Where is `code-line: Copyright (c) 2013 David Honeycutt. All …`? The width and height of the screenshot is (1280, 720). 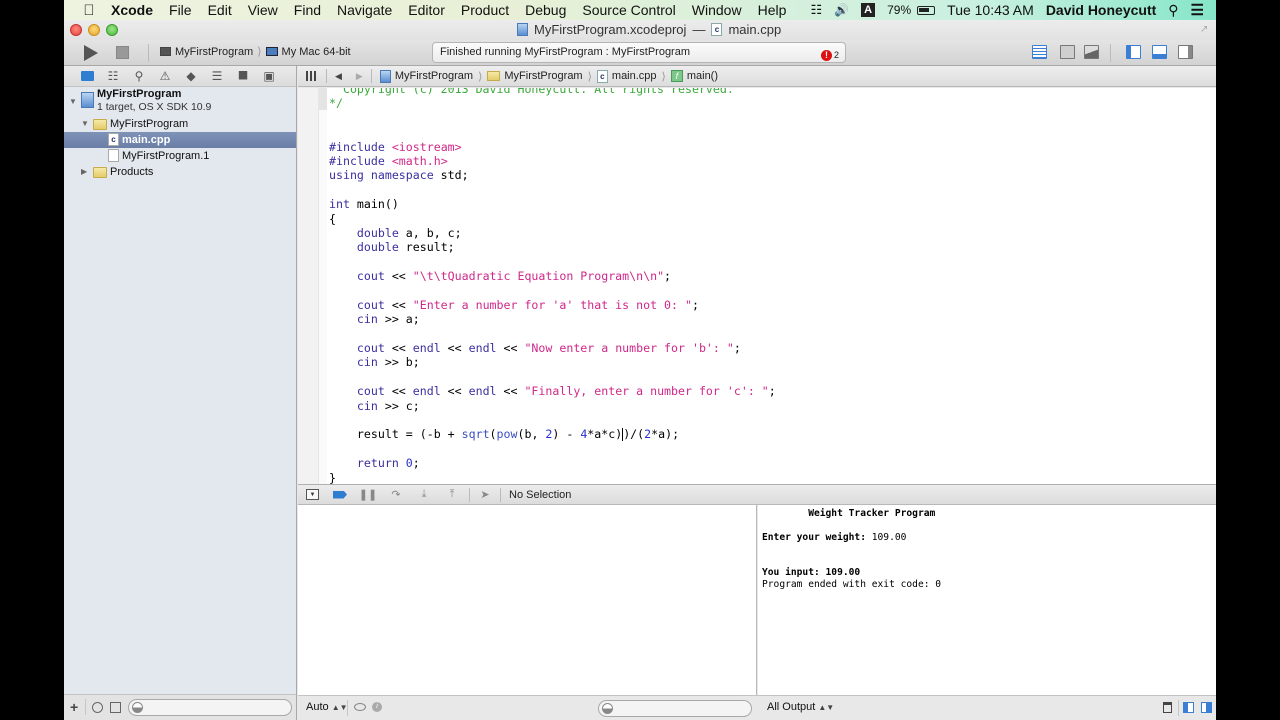 code-line: Copyright (c) 2013 David Honeycutt. All … is located at coordinates (552, 92).